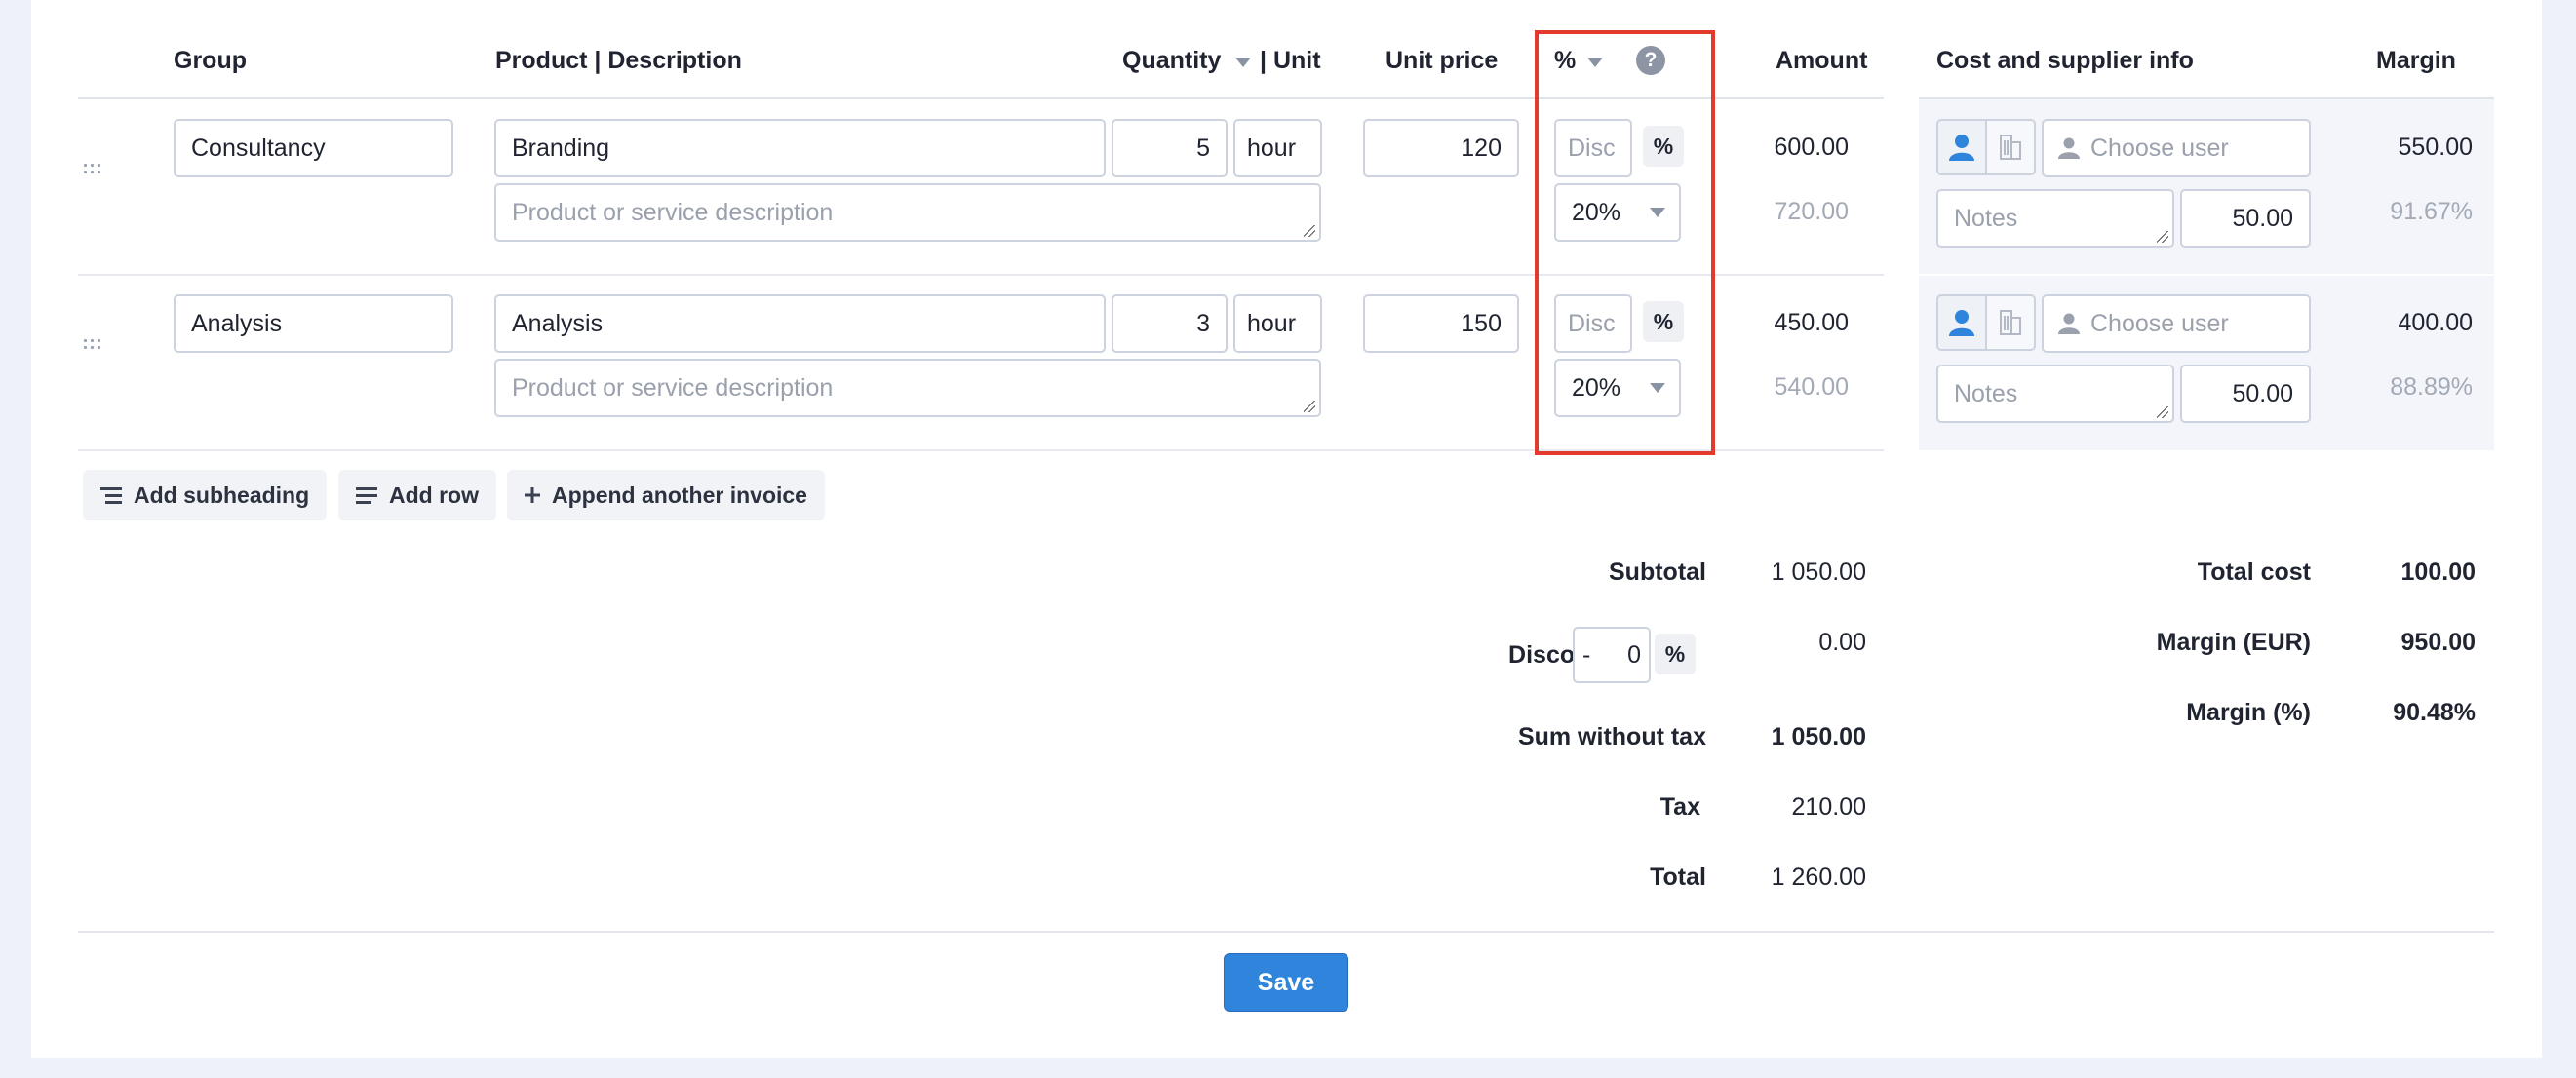  I want to click on rows-icon, so click(366, 495).